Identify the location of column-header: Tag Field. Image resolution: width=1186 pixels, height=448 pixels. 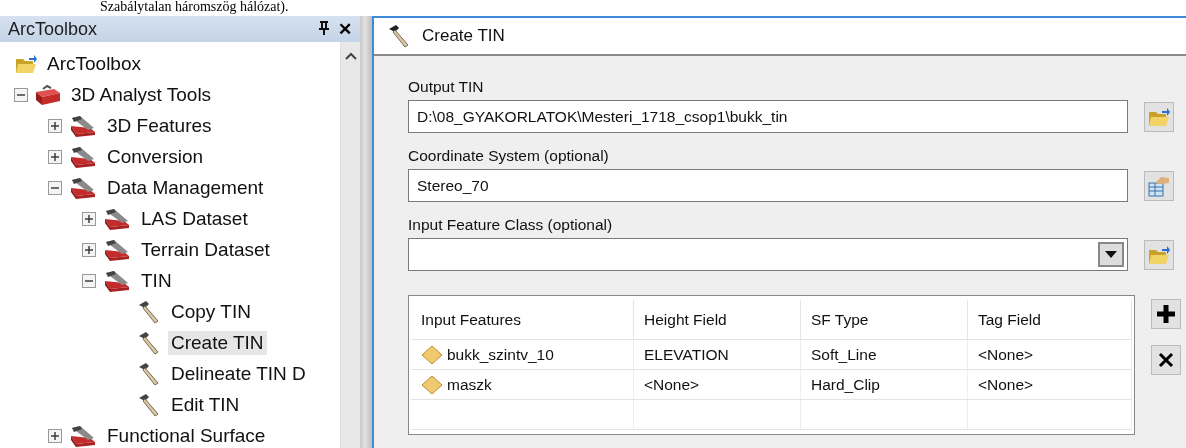
(1050, 319).